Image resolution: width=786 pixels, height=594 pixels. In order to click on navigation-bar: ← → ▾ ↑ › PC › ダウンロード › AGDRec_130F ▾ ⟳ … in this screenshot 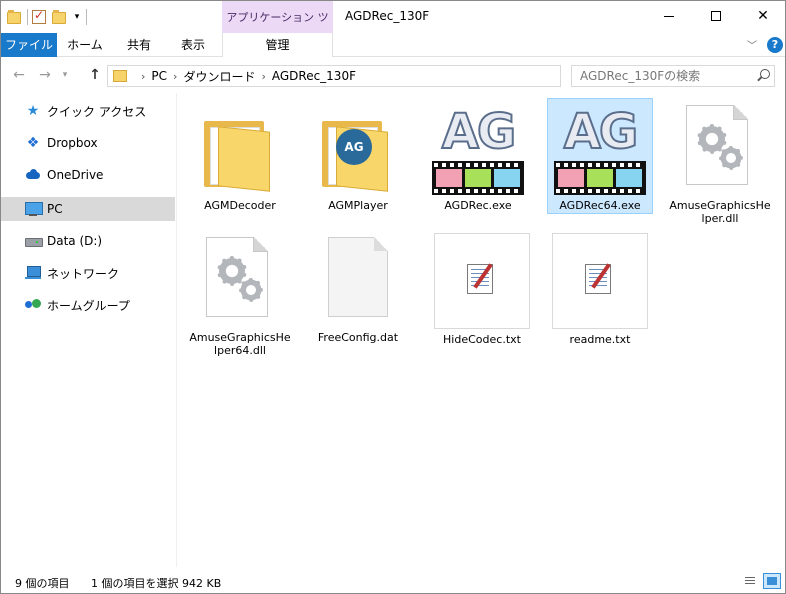, I will do `click(393, 76)`.